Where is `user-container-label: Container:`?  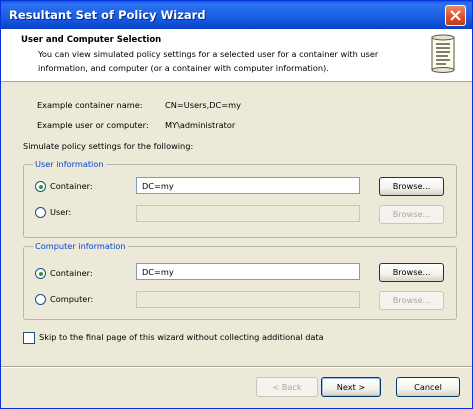 user-container-label: Container: is located at coordinates (71, 186).